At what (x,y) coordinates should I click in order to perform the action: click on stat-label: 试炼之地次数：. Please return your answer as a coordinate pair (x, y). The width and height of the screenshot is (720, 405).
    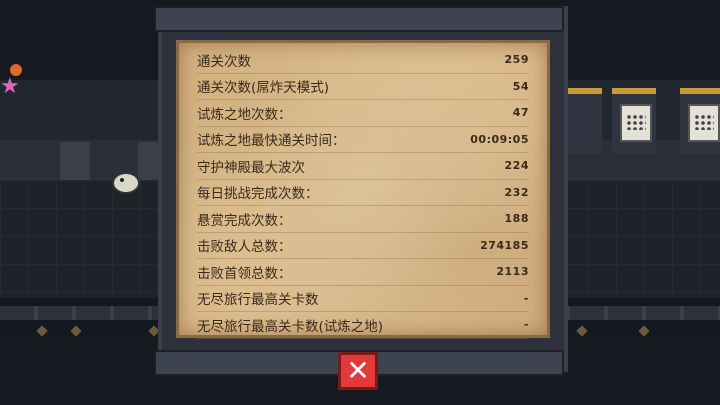
    Looking at the image, I should click on (244, 114).